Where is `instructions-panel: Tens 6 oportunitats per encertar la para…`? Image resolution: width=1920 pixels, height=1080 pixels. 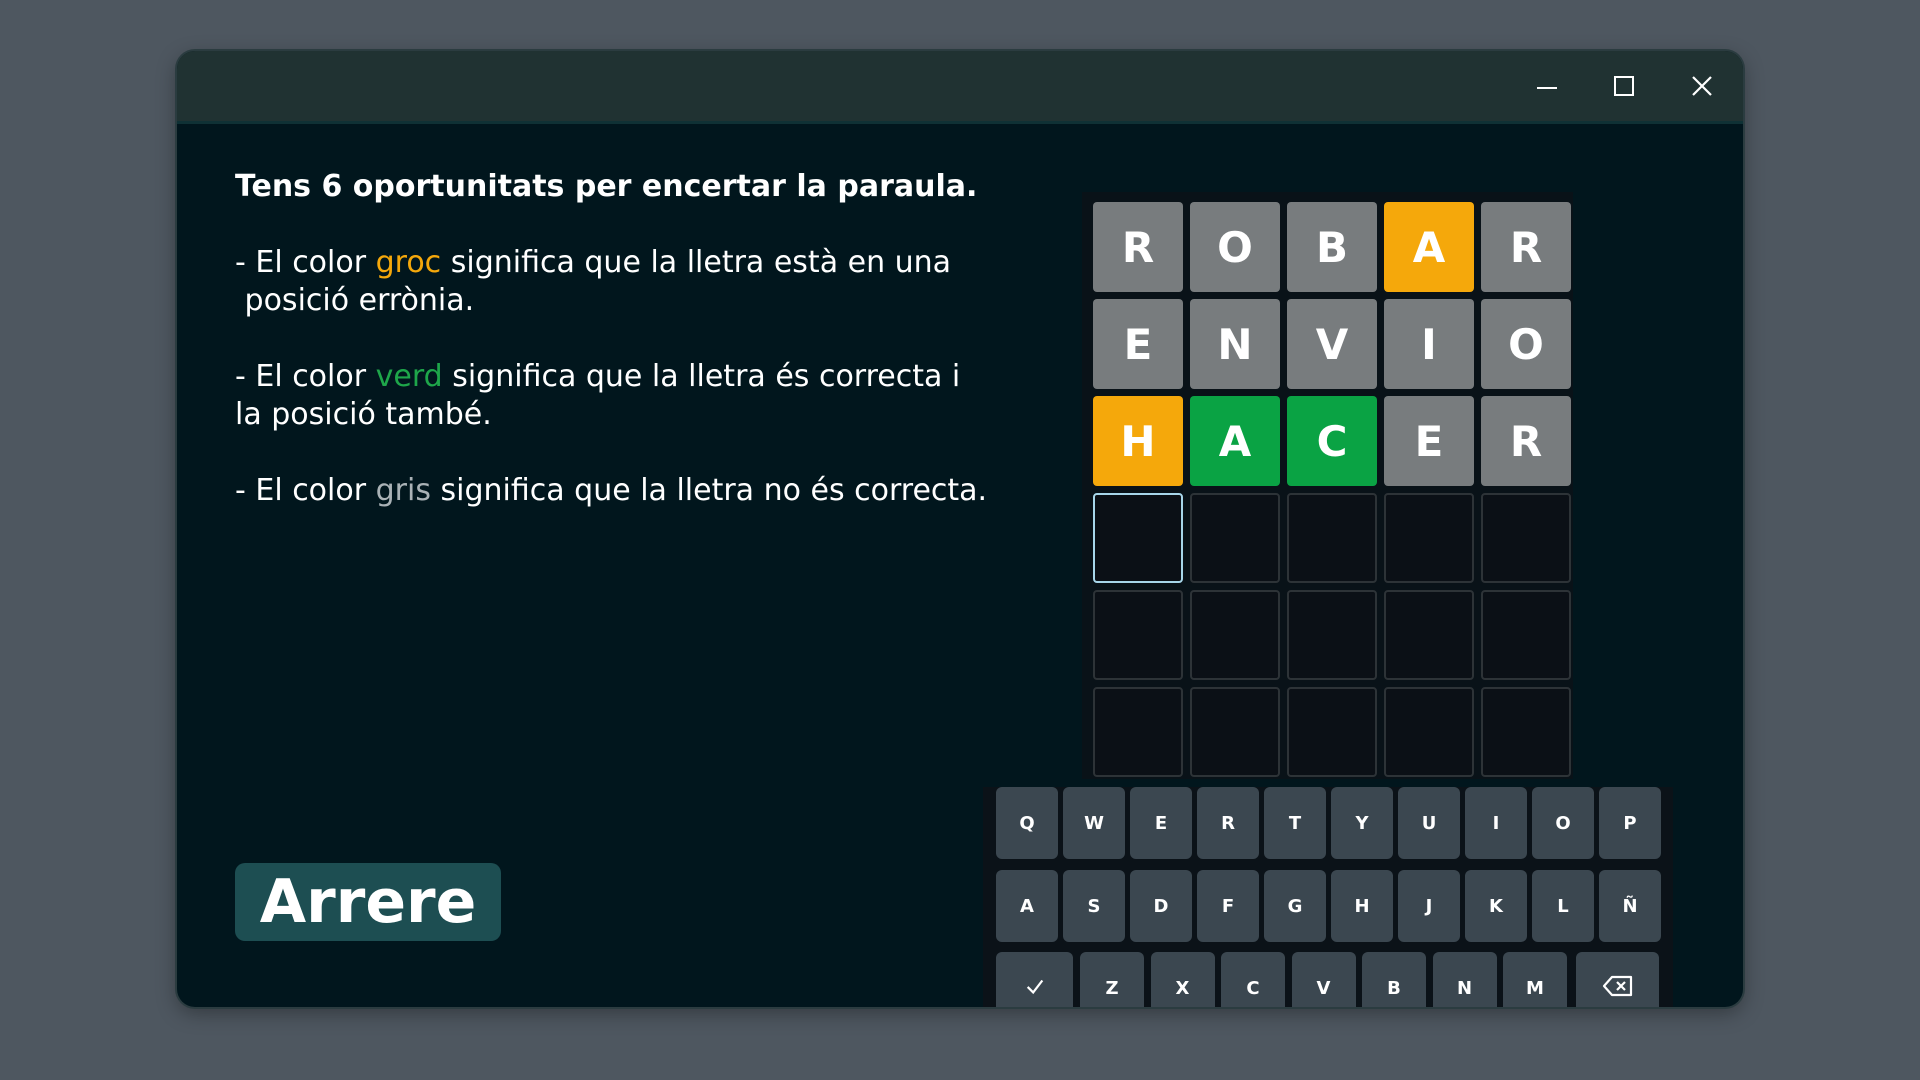
instructions-panel: Tens 6 oportunitats per encertar la para… is located at coordinates (615, 358).